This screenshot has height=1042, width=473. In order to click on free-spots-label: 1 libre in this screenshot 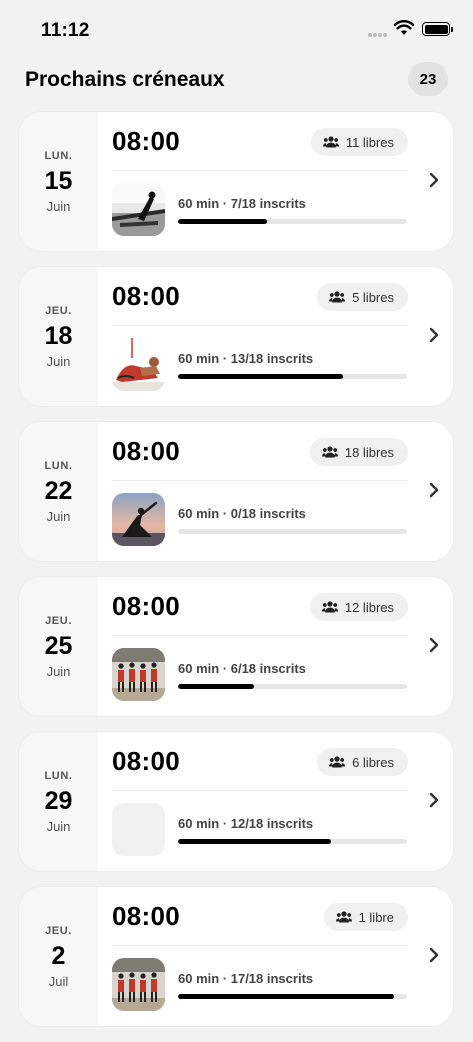, I will do `click(376, 917)`.